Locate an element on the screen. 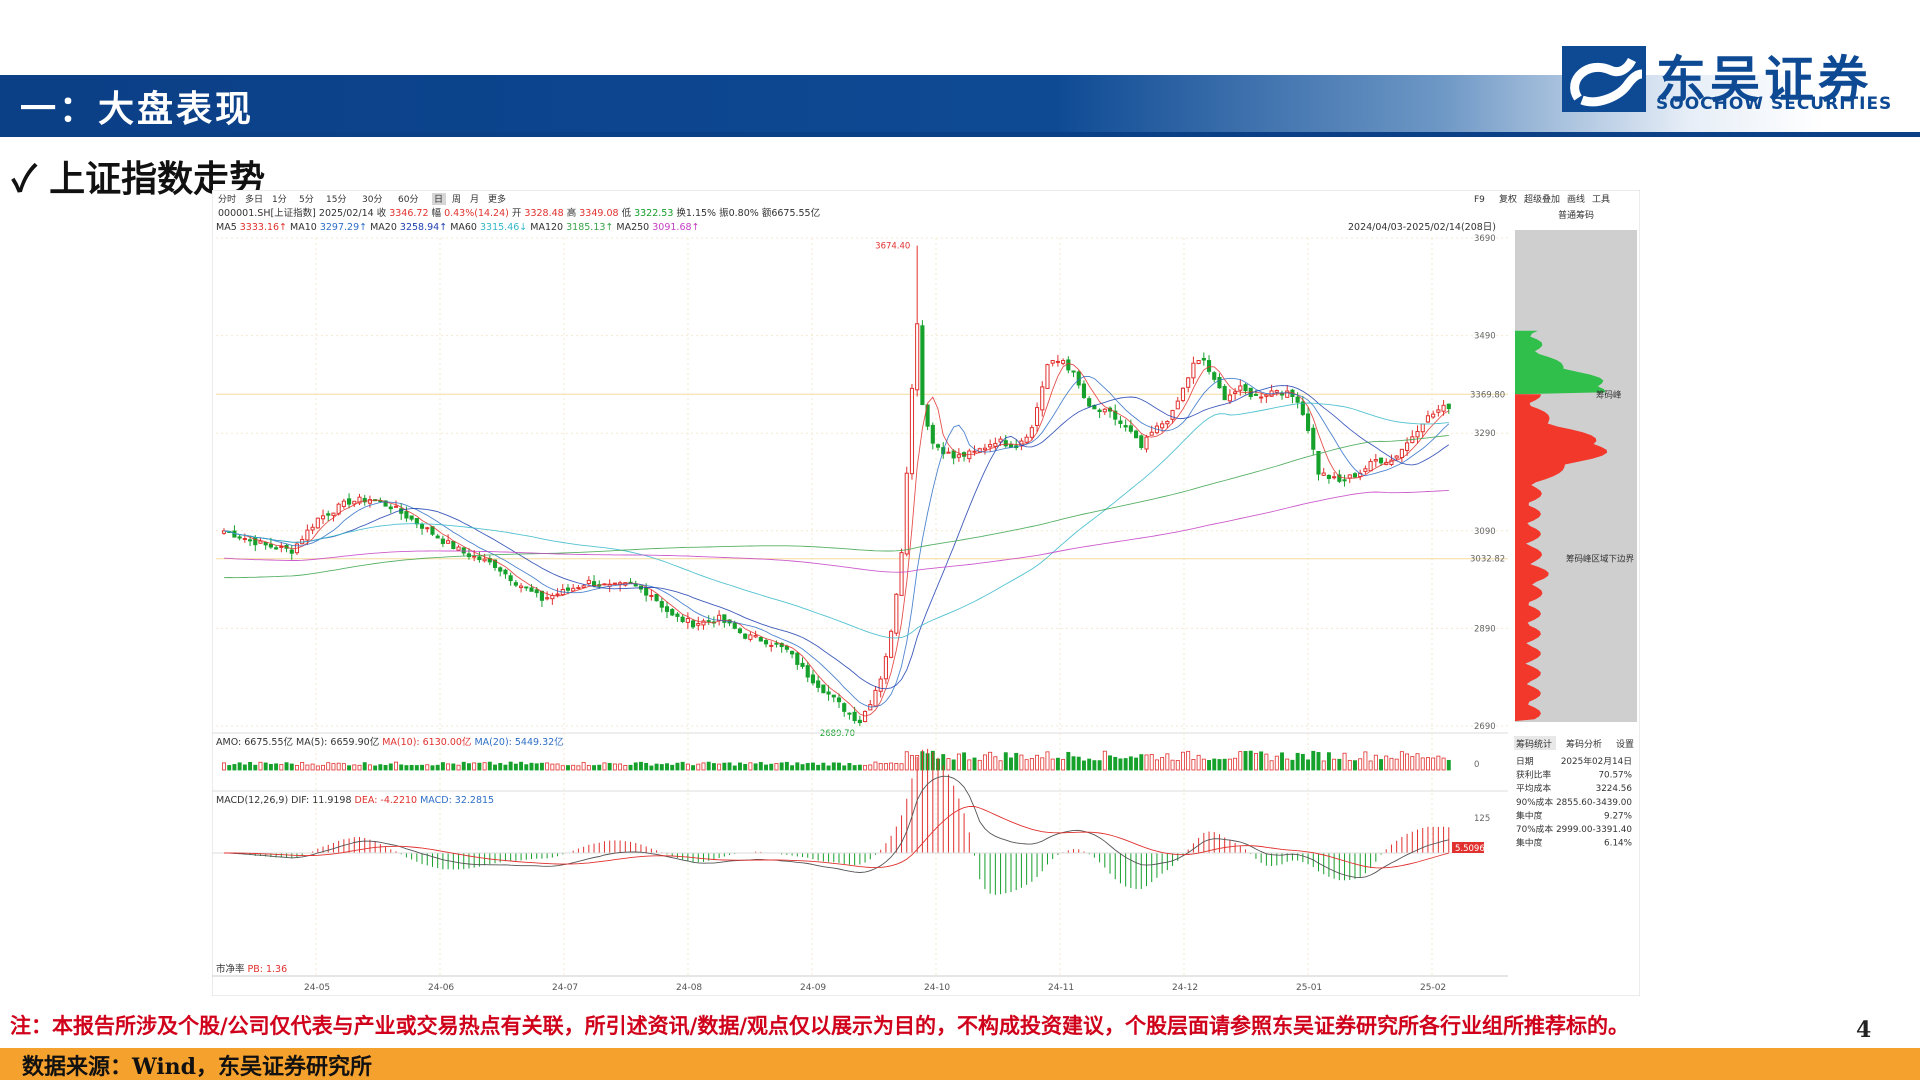  period-tab-4: 15分 is located at coordinates (336, 199).